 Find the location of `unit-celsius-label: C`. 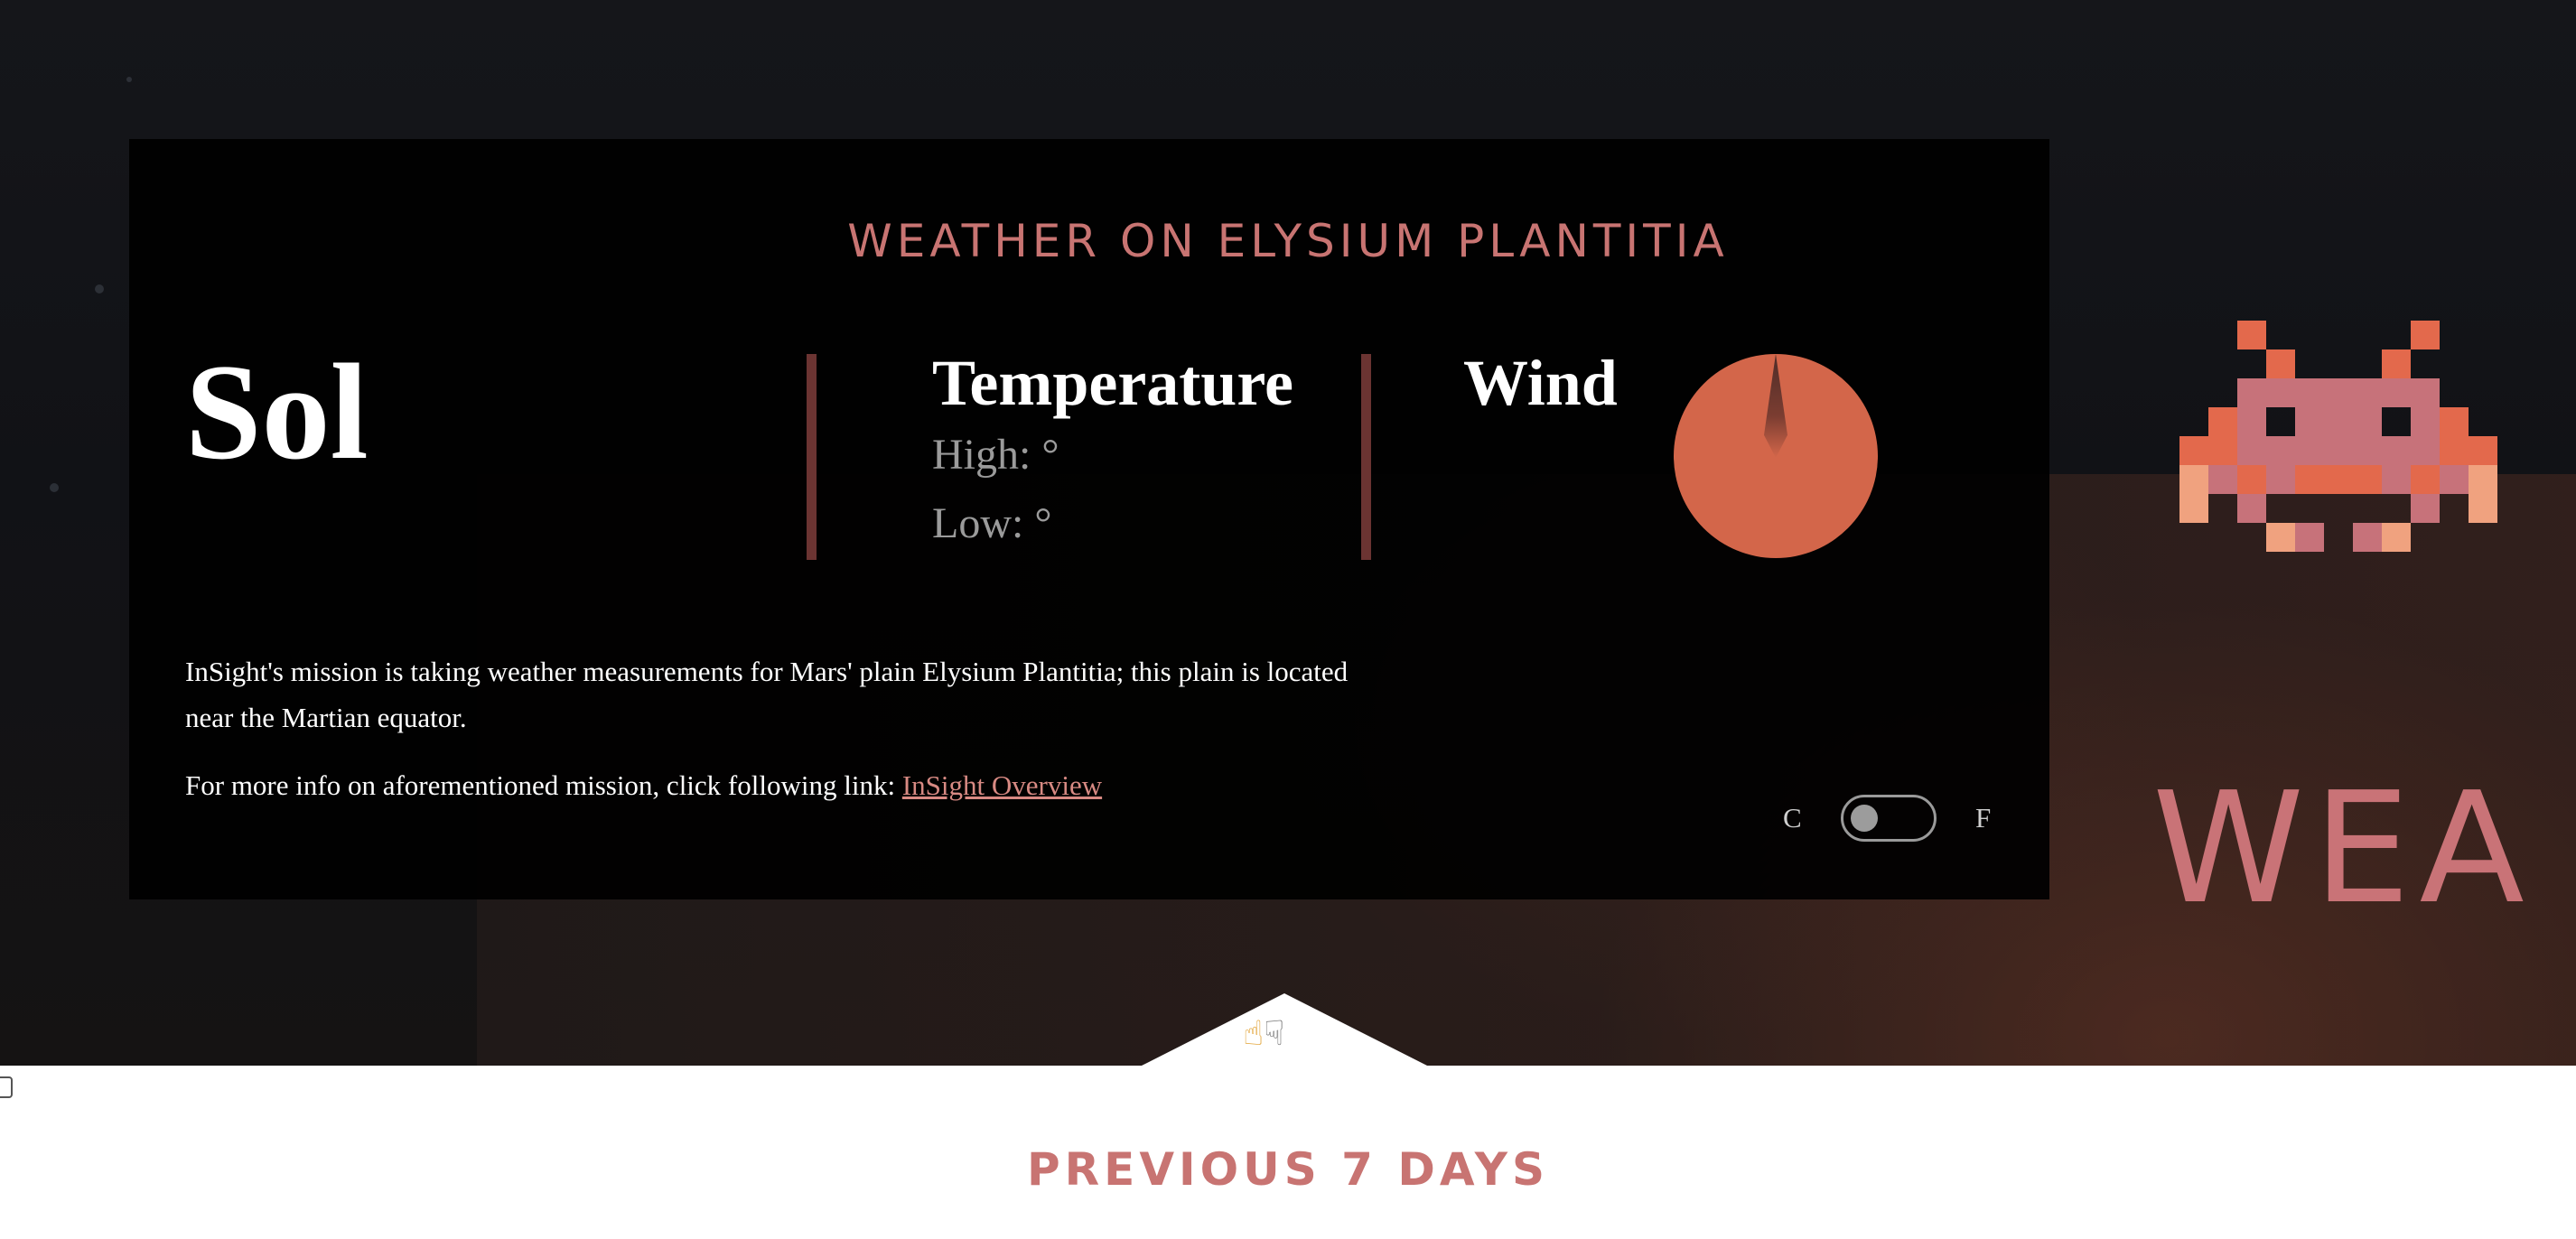

unit-celsius-label: C is located at coordinates (1792, 818).